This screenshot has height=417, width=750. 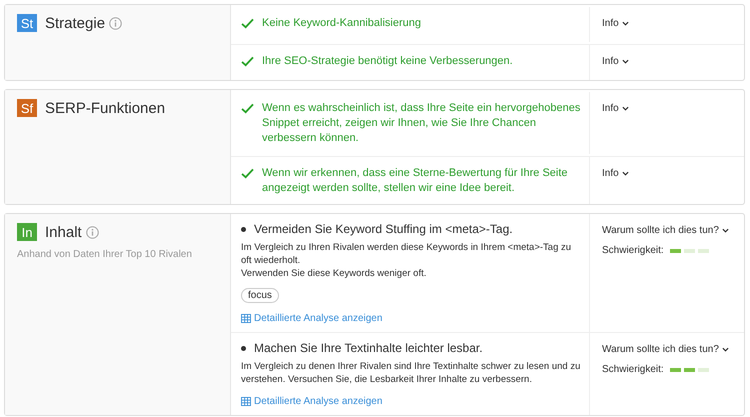 I want to click on section-title: Inhalt, so click(x=63, y=232).